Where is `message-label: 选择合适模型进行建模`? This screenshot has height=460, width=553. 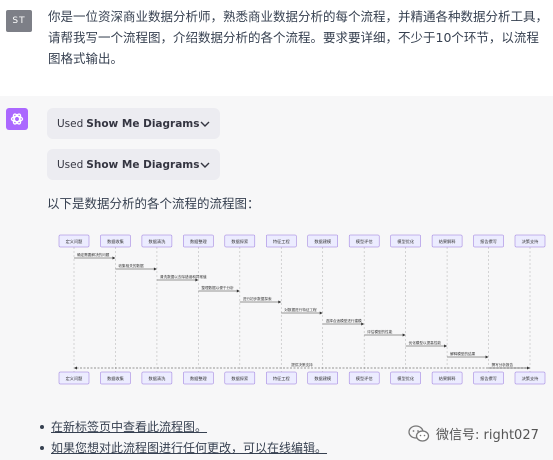
message-label: 选择合适模型进行建模 is located at coordinates (344, 320).